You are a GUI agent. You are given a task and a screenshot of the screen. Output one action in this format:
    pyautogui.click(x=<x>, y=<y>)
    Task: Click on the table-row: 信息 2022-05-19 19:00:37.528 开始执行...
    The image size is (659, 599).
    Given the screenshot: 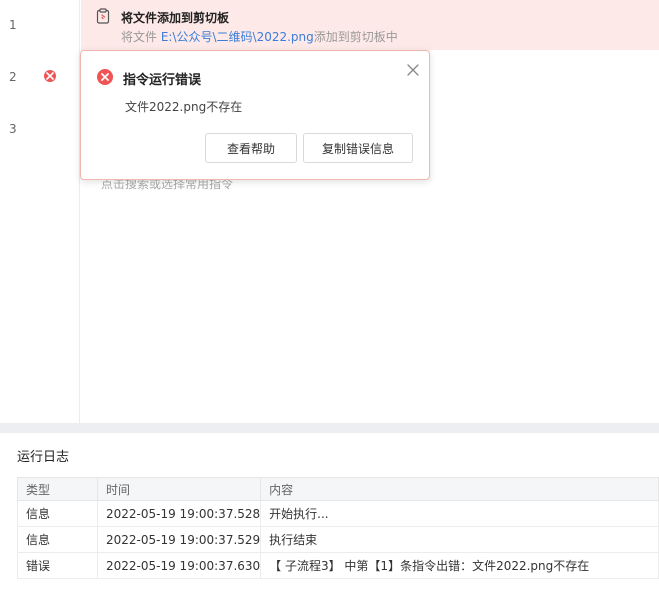 What is the action you would take?
    pyautogui.click(x=338, y=513)
    